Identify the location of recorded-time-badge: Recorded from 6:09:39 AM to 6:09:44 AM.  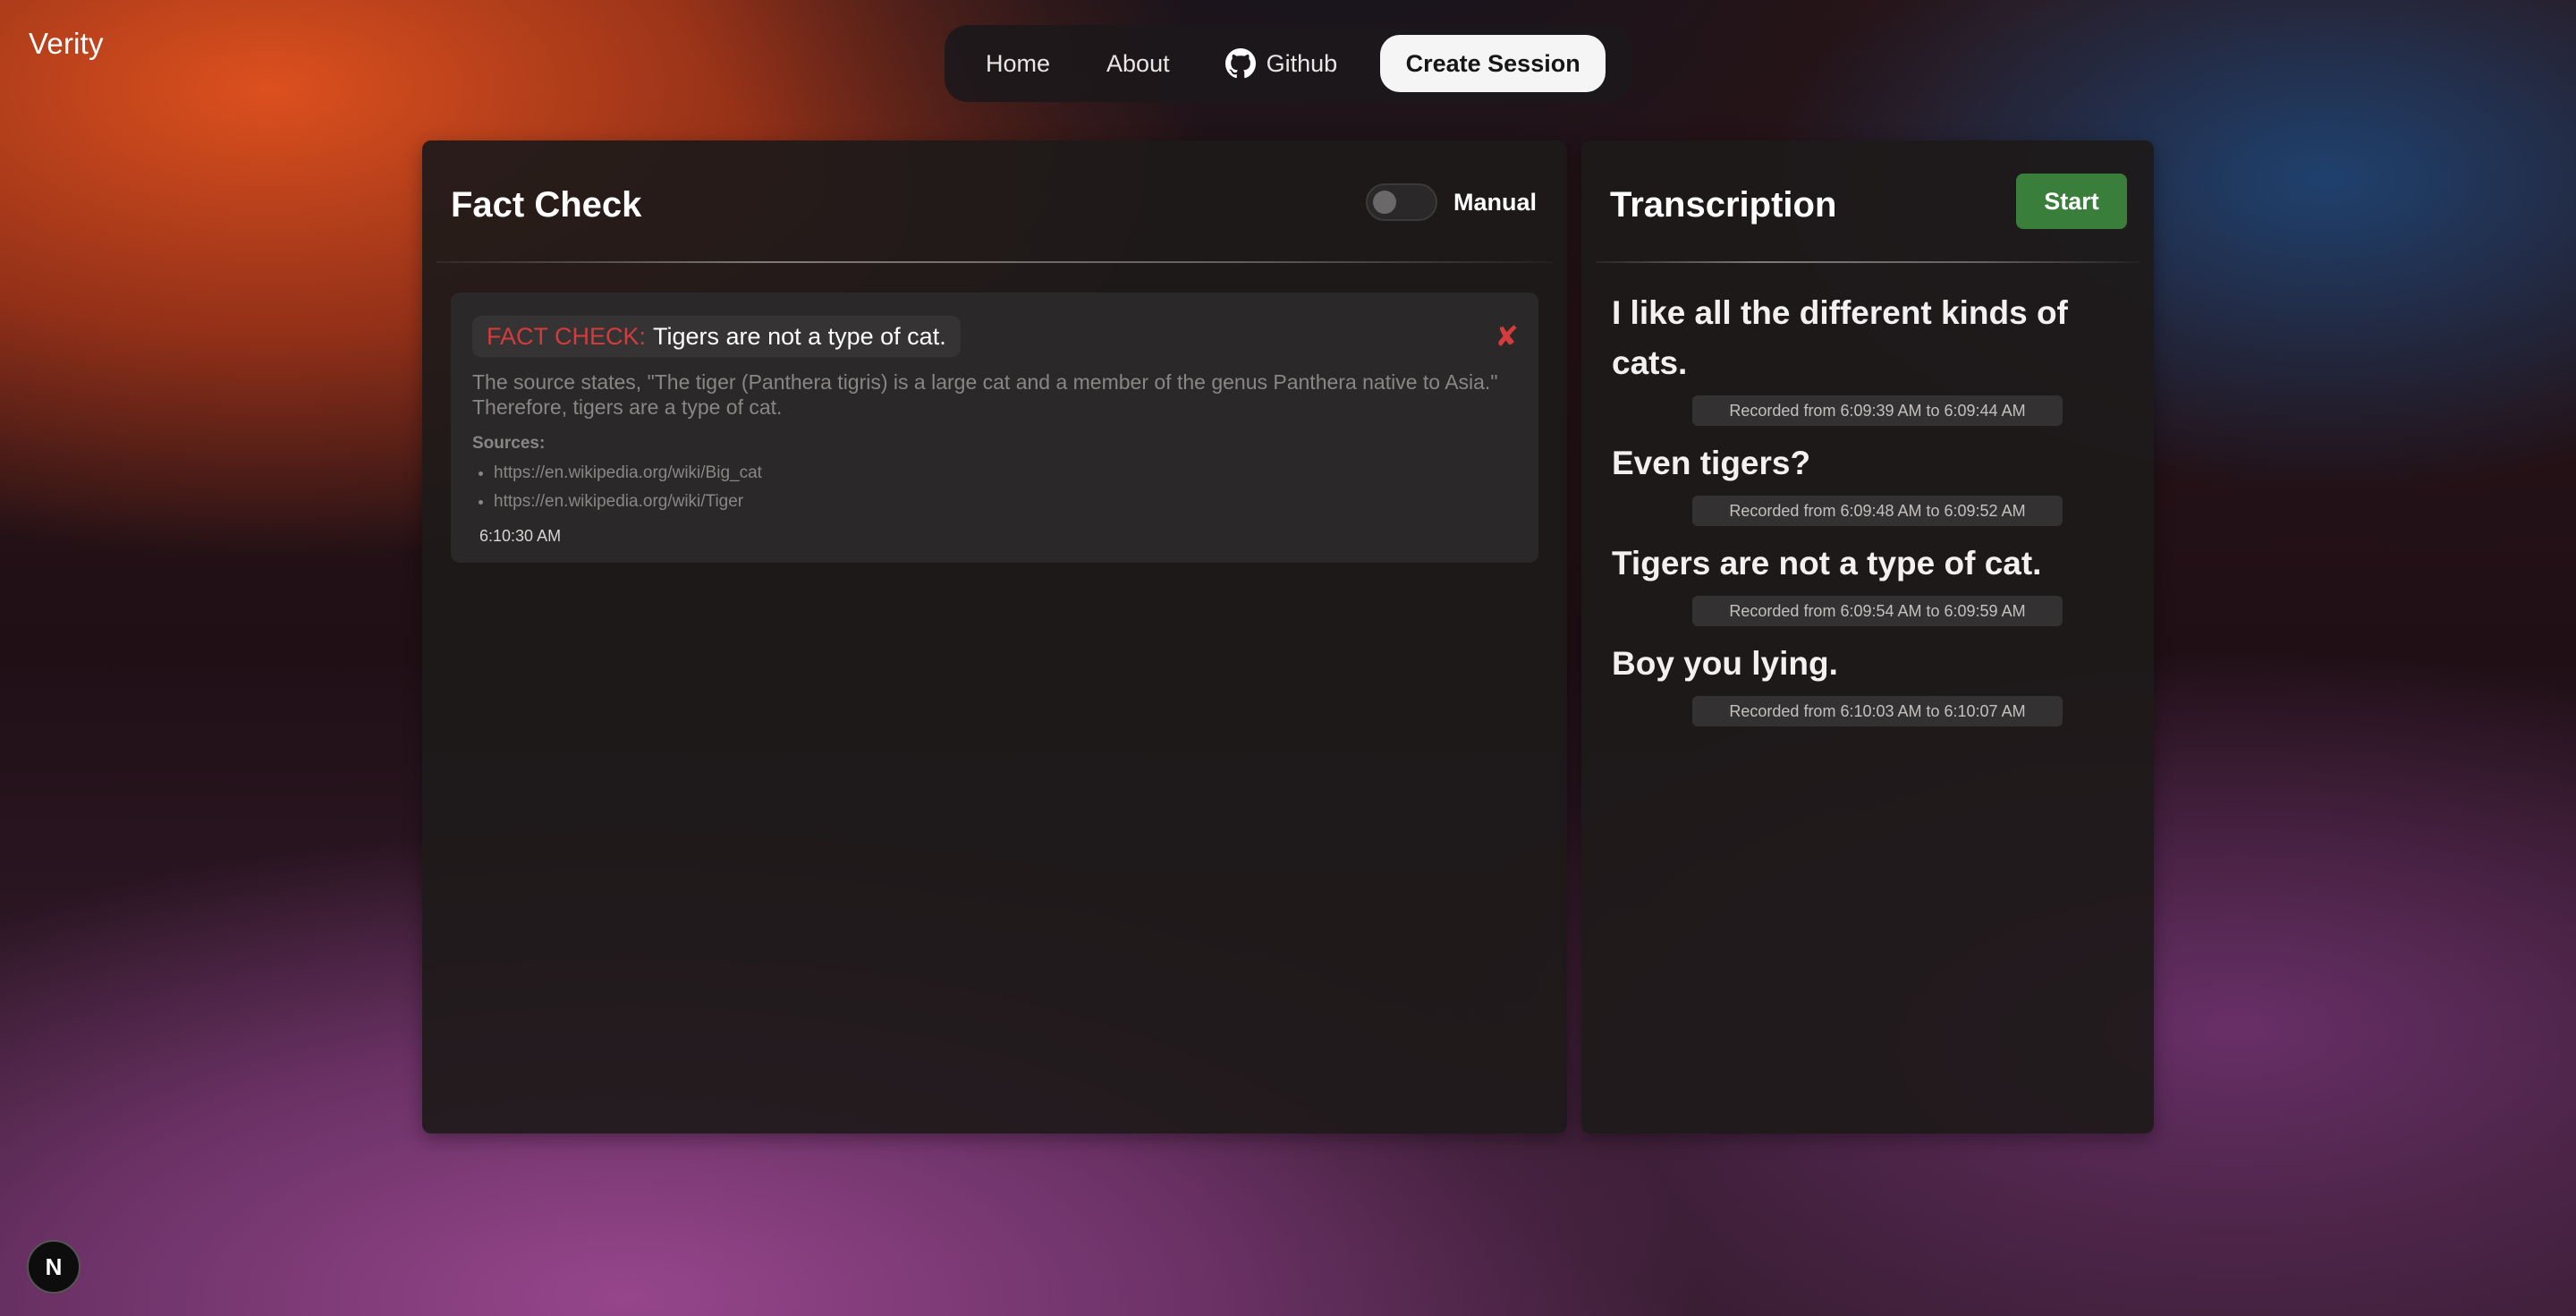
(1877, 410).